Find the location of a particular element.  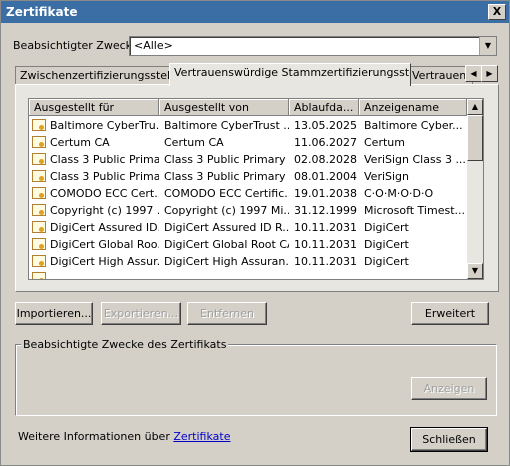

advanced-button: Erweitert is located at coordinates (450, 313).